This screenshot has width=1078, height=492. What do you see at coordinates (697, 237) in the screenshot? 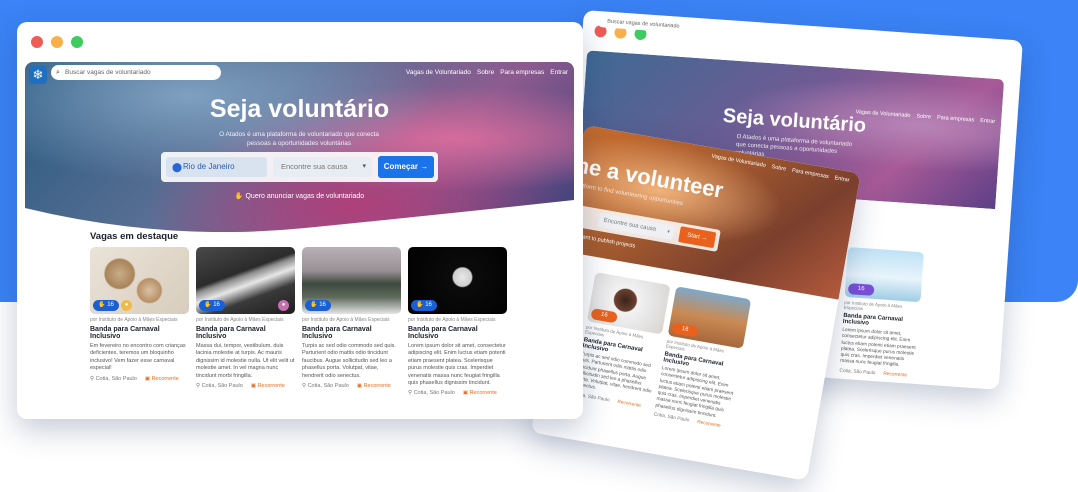
I see `start-button: Start →` at bounding box center [697, 237].